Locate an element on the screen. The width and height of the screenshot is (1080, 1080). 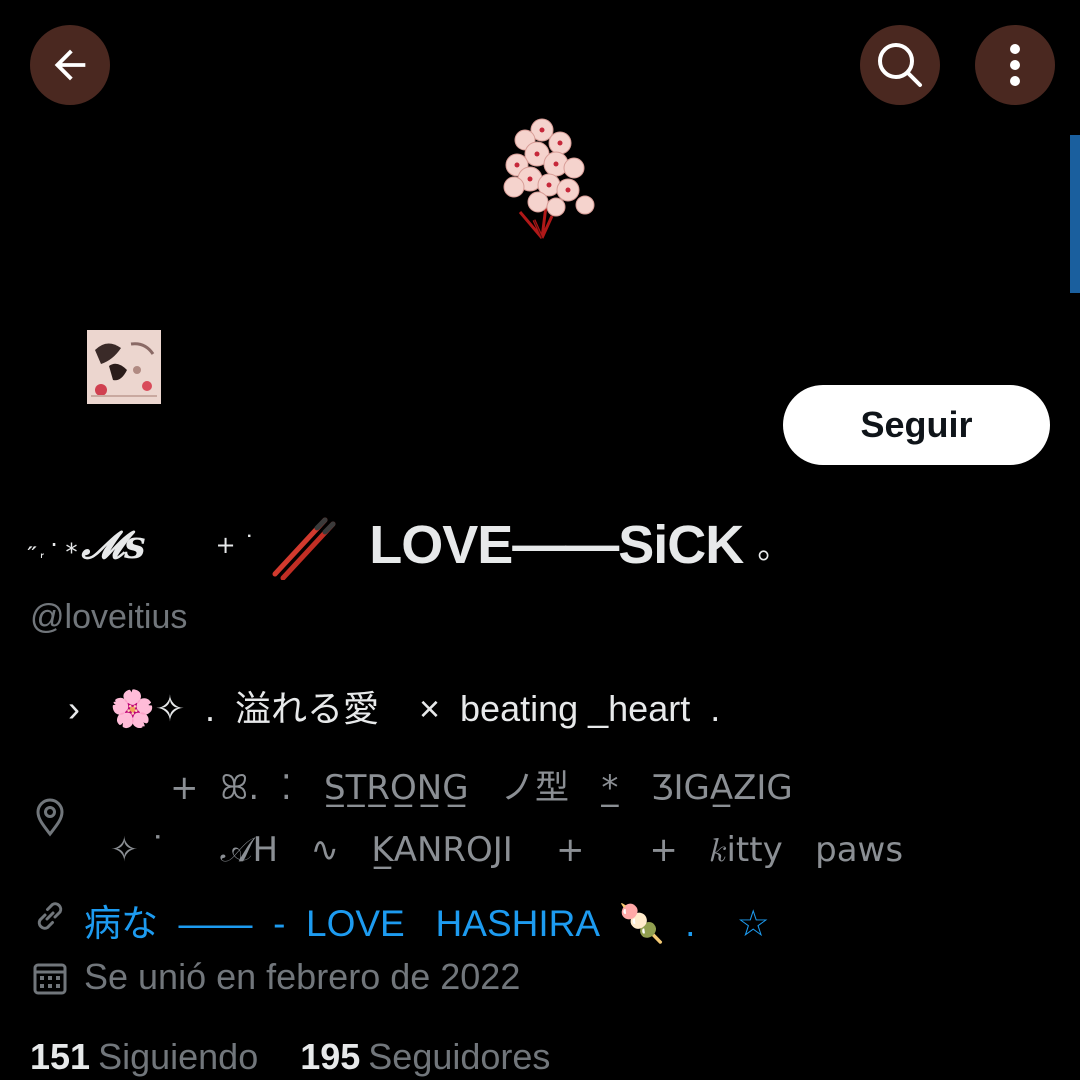
avatar is located at coordinates (124, 367).